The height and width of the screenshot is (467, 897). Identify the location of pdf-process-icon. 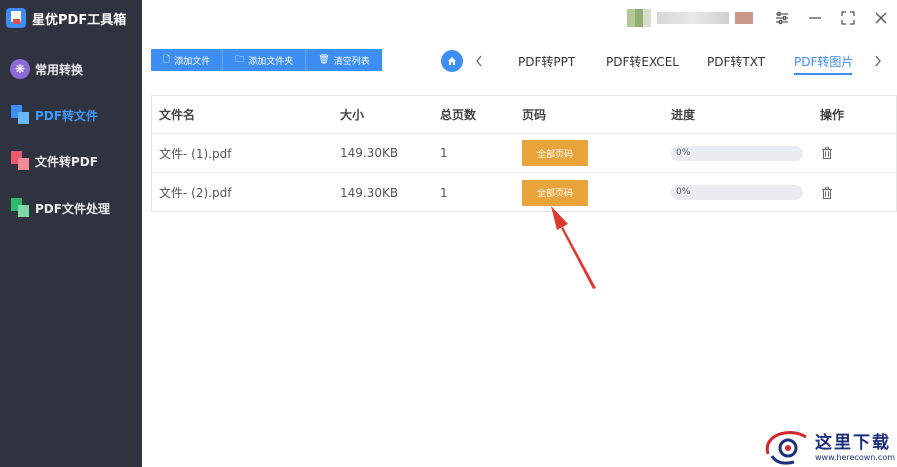
(20, 208).